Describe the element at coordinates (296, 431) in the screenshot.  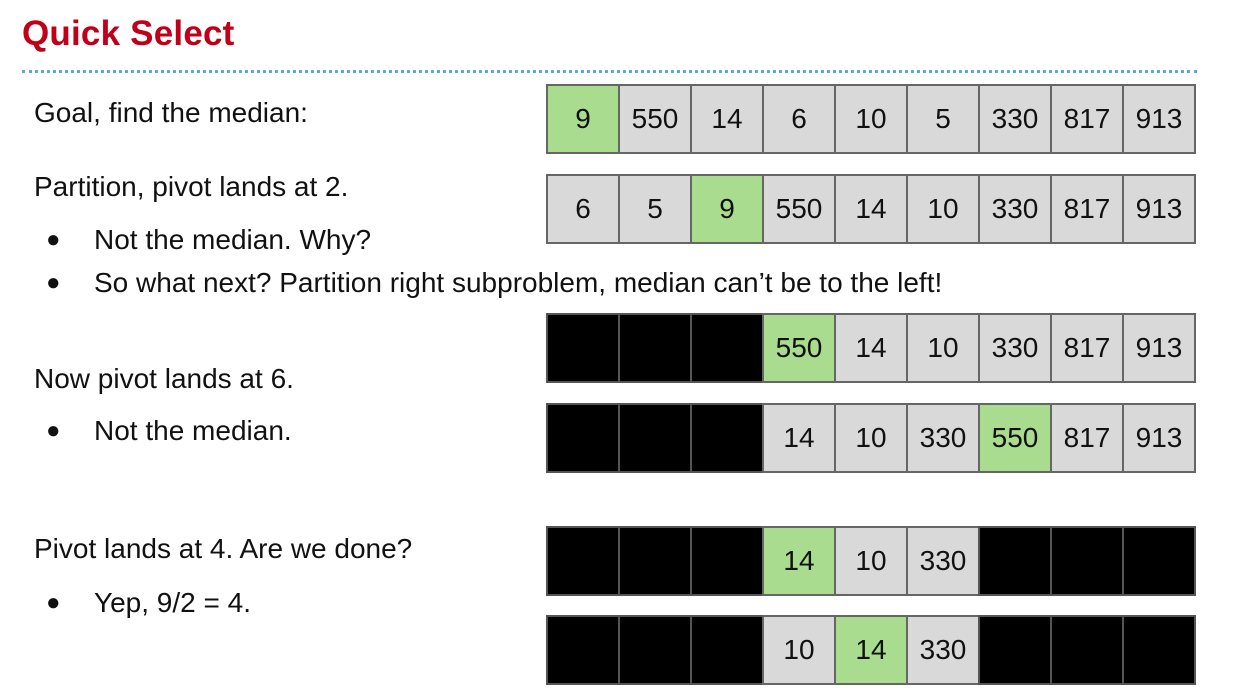
I see `bullet-not-median: ● Not the median.` at that location.